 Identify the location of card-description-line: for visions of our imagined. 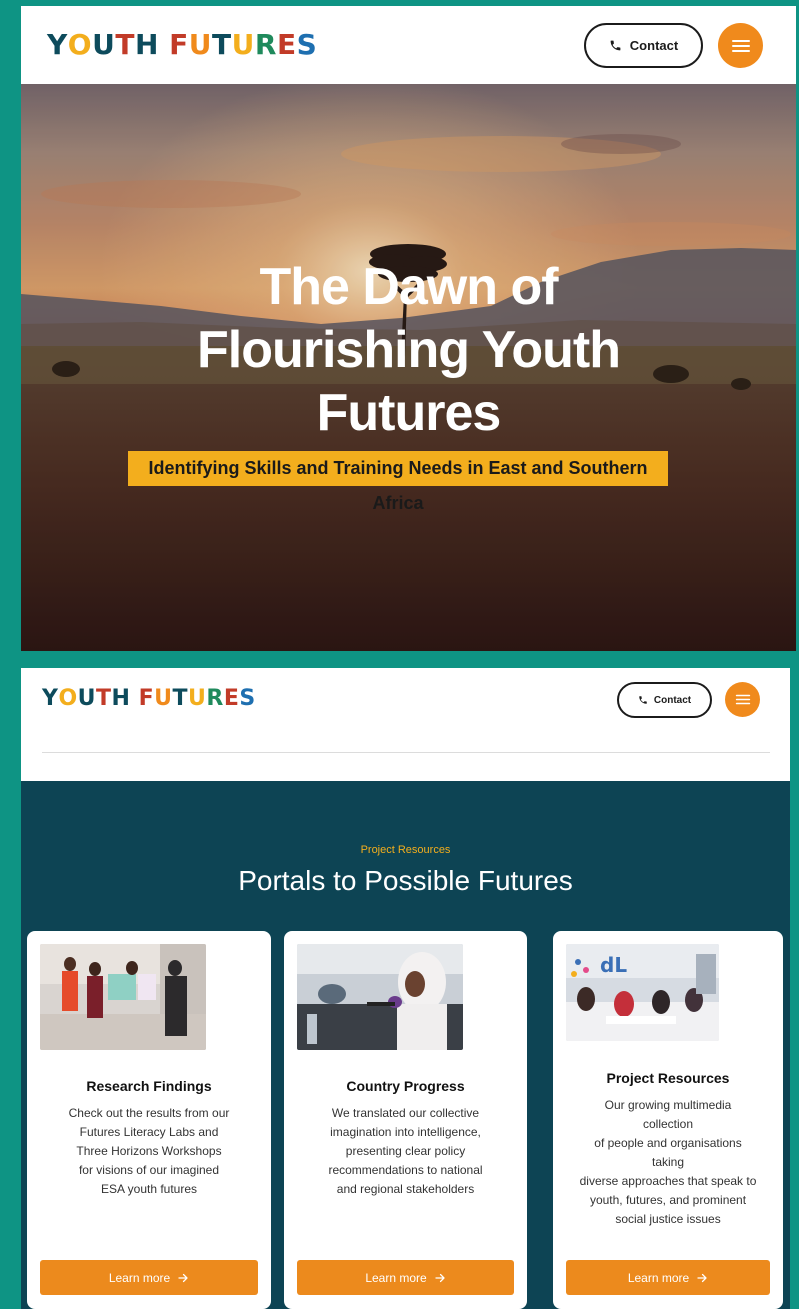
(149, 1170).